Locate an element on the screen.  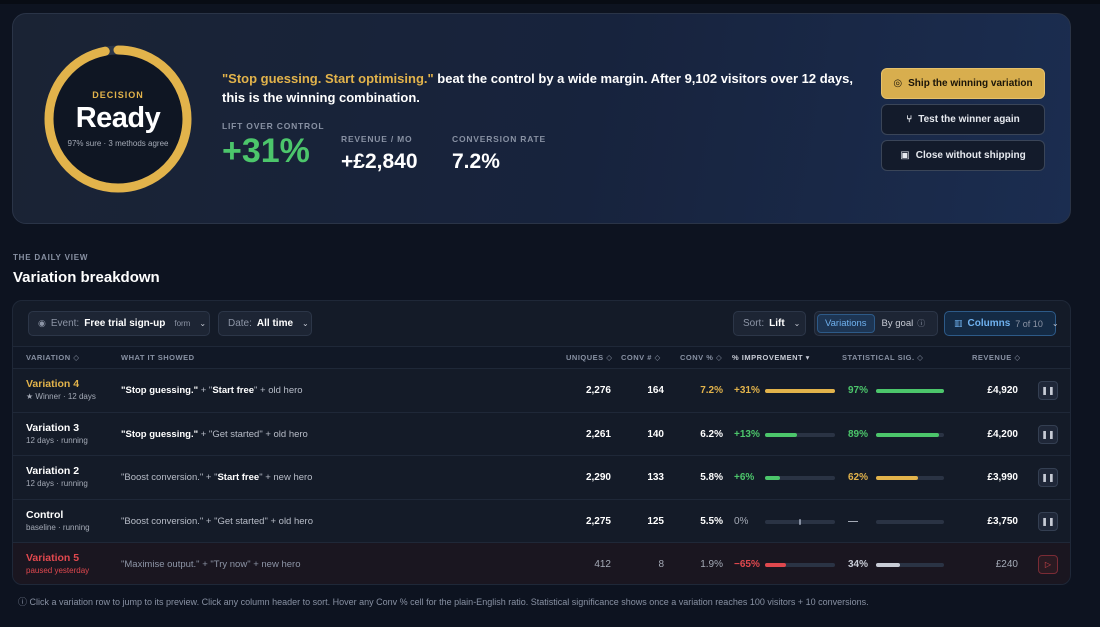
variation-name: Control is located at coordinates (45, 514).